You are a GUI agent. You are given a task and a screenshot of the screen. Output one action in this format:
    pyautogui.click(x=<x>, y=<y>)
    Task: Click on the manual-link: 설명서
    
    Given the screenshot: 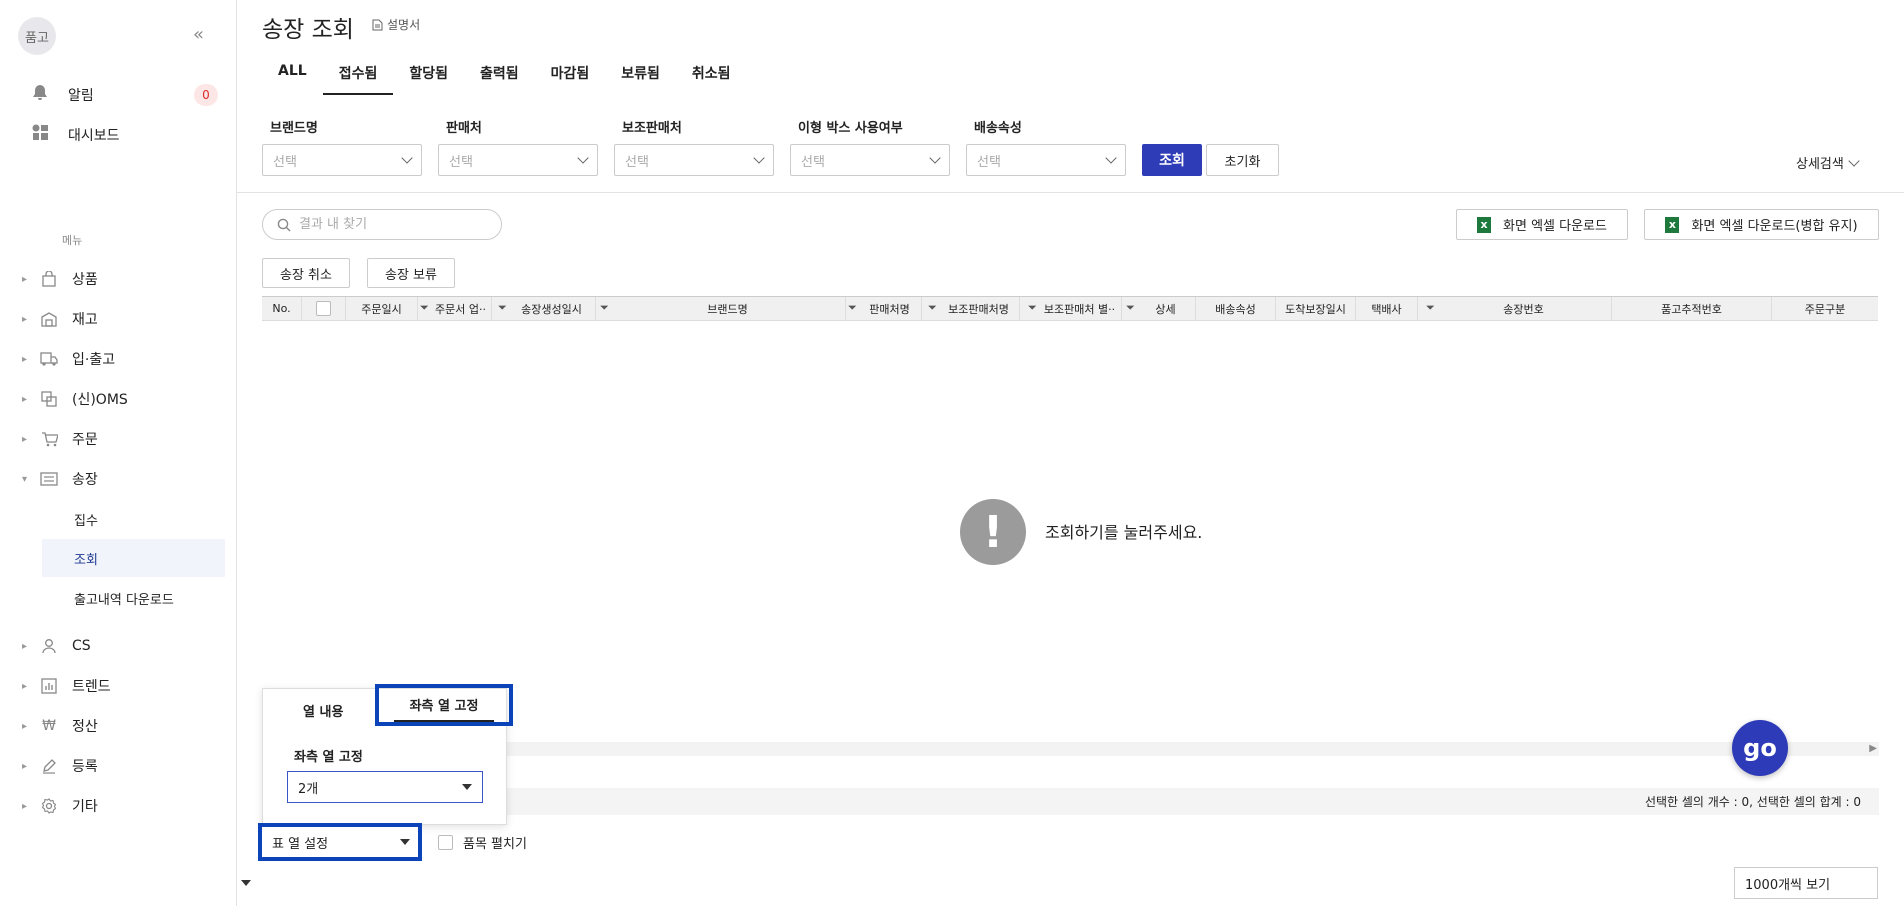 What is the action you would take?
    pyautogui.click(x=396, y=24)
    